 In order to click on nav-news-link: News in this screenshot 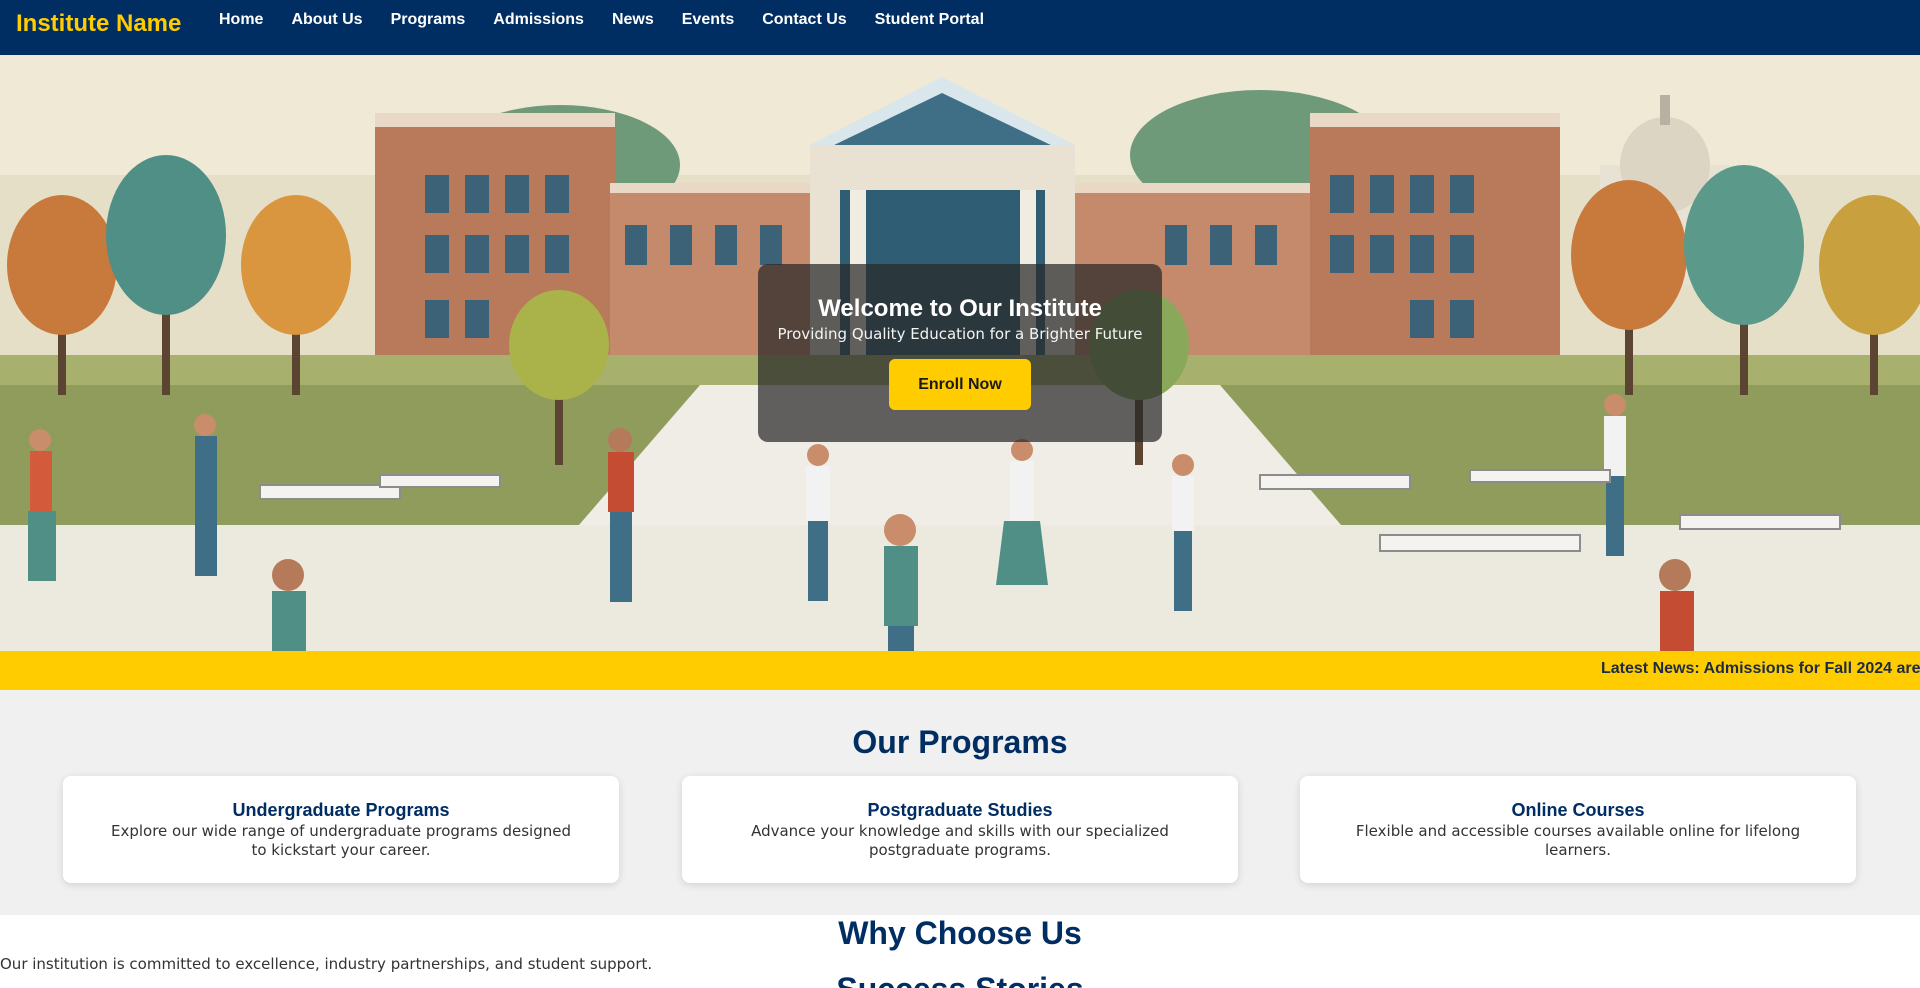, I will do `click(633, 20)`.